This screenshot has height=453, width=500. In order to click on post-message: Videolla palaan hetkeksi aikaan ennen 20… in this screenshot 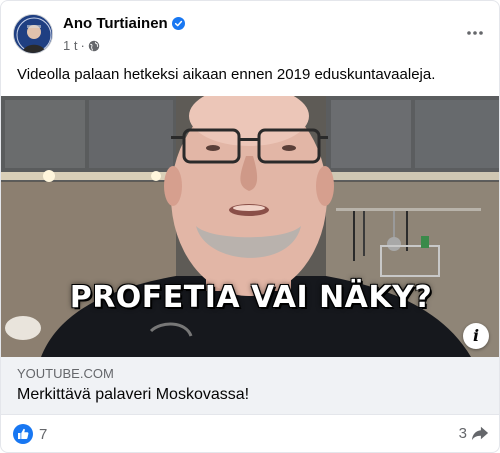, I will do `click(226, 74)`.